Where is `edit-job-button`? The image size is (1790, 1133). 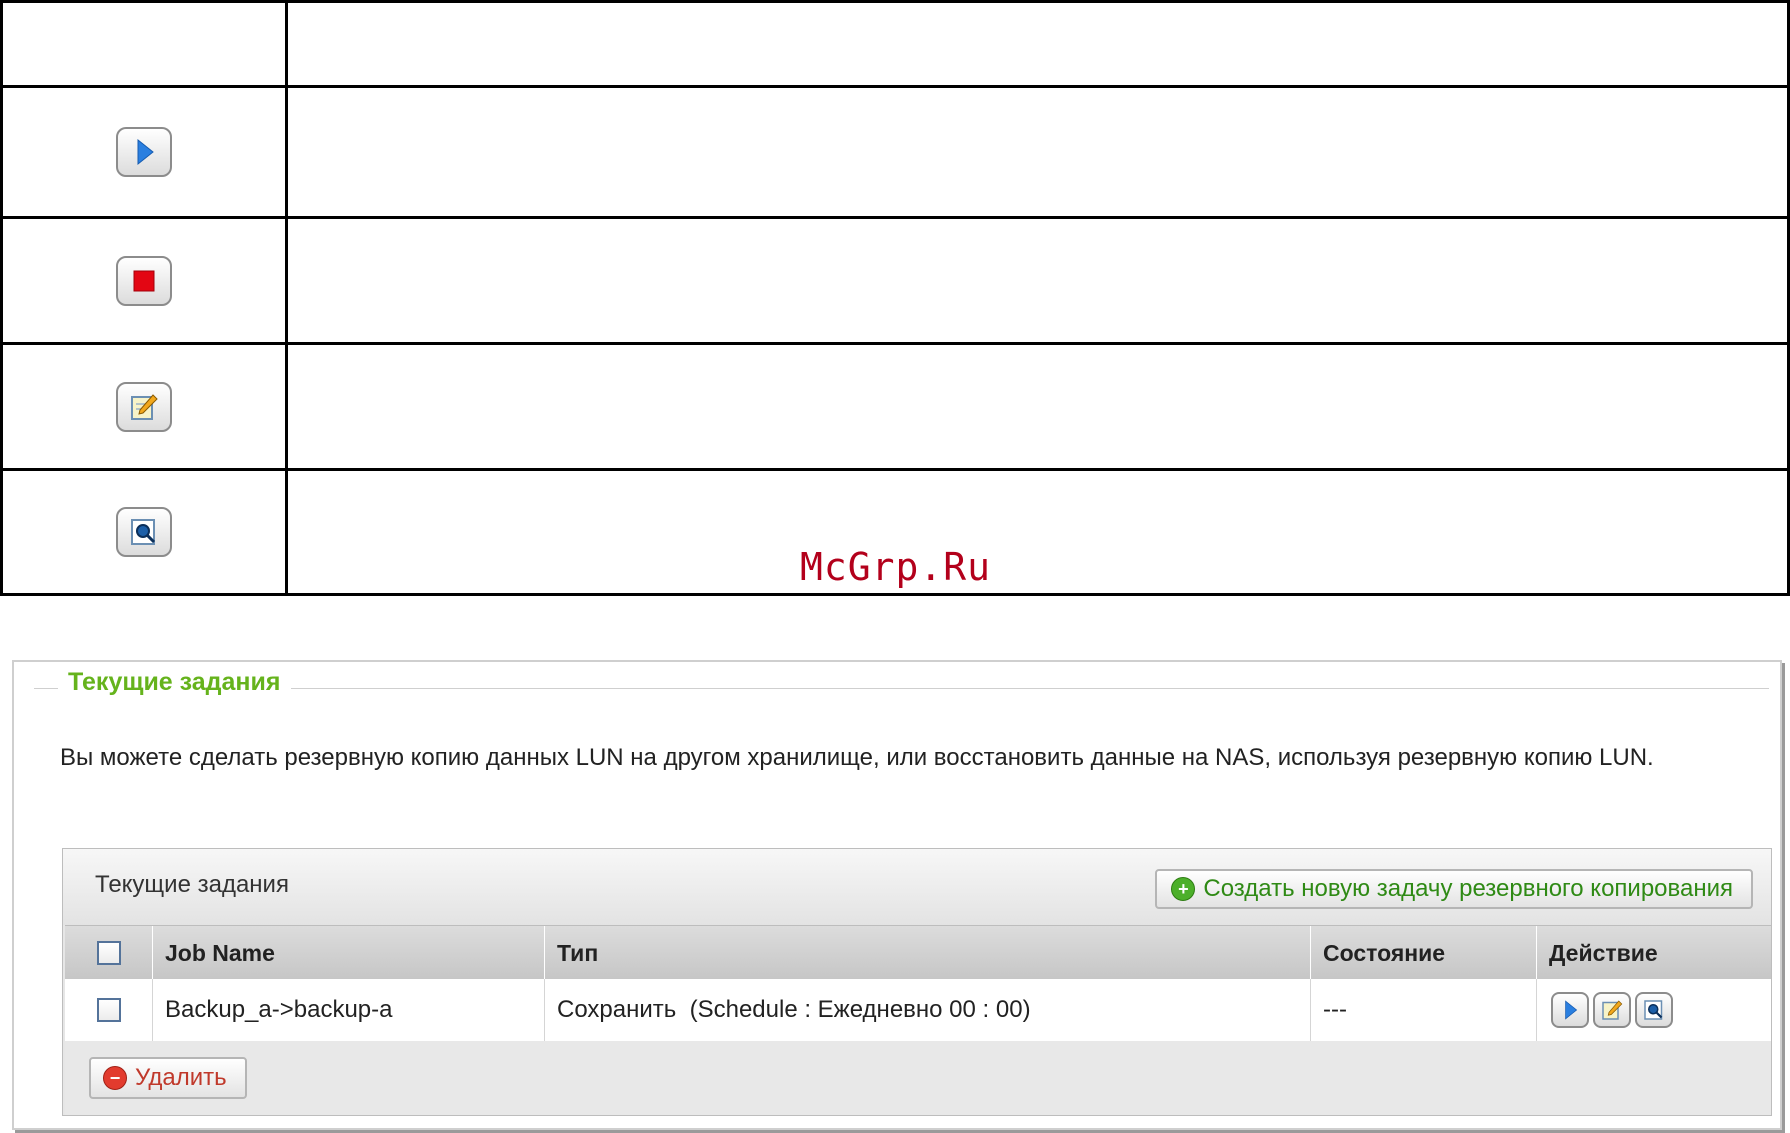
edit-job-button is located at coordinates (1612, 1010).